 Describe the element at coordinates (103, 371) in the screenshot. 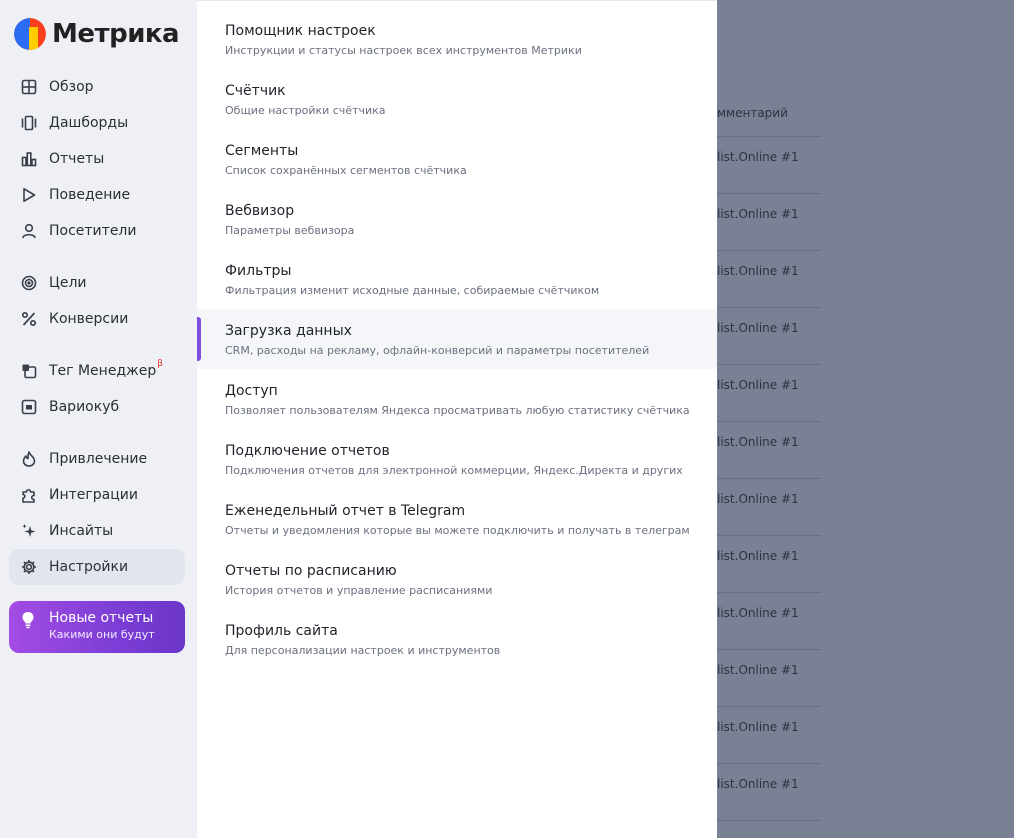

I see `sidebar-item-label: Тег Менеджер` at that location.